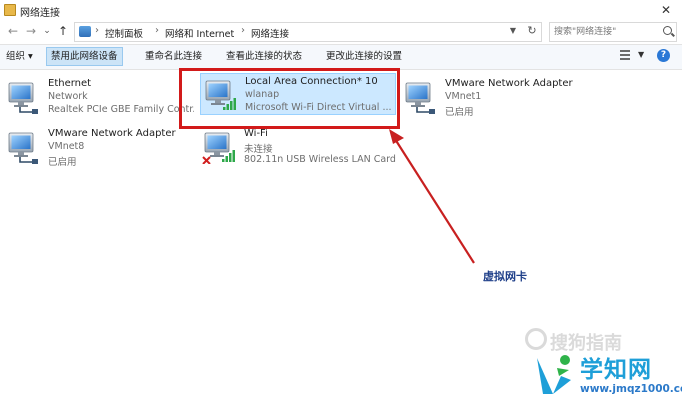  I want to click on site-logo-icon, so click(554, 374).